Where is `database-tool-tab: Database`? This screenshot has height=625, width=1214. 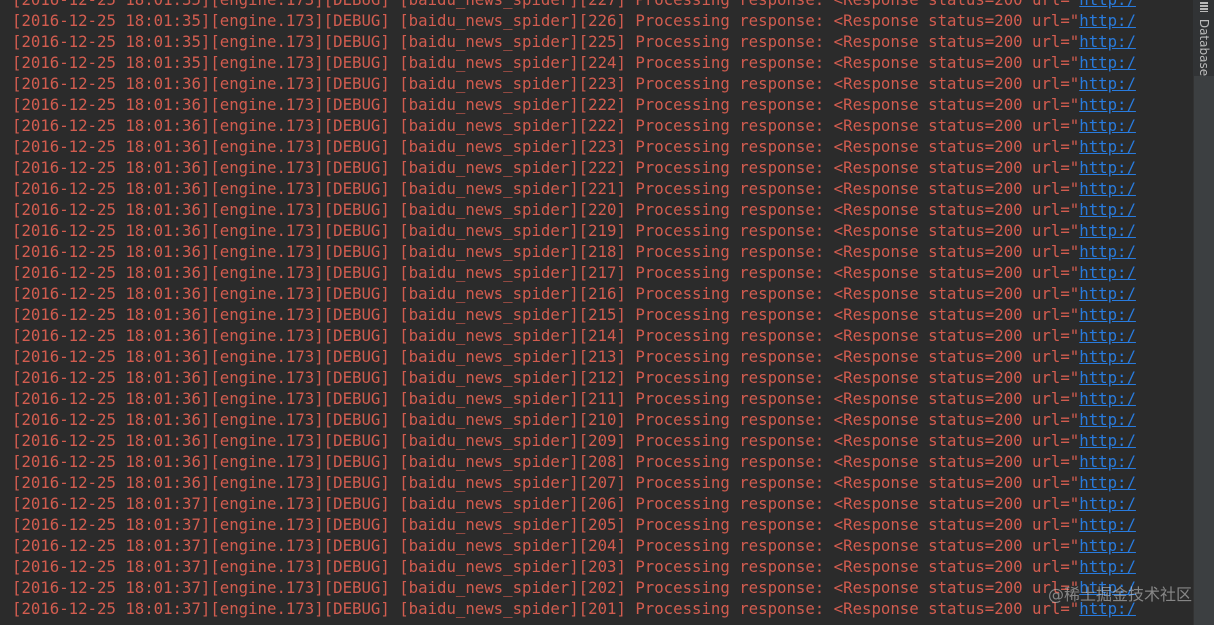 database-tool-tab: Database is located at coordinates (1203, 38).